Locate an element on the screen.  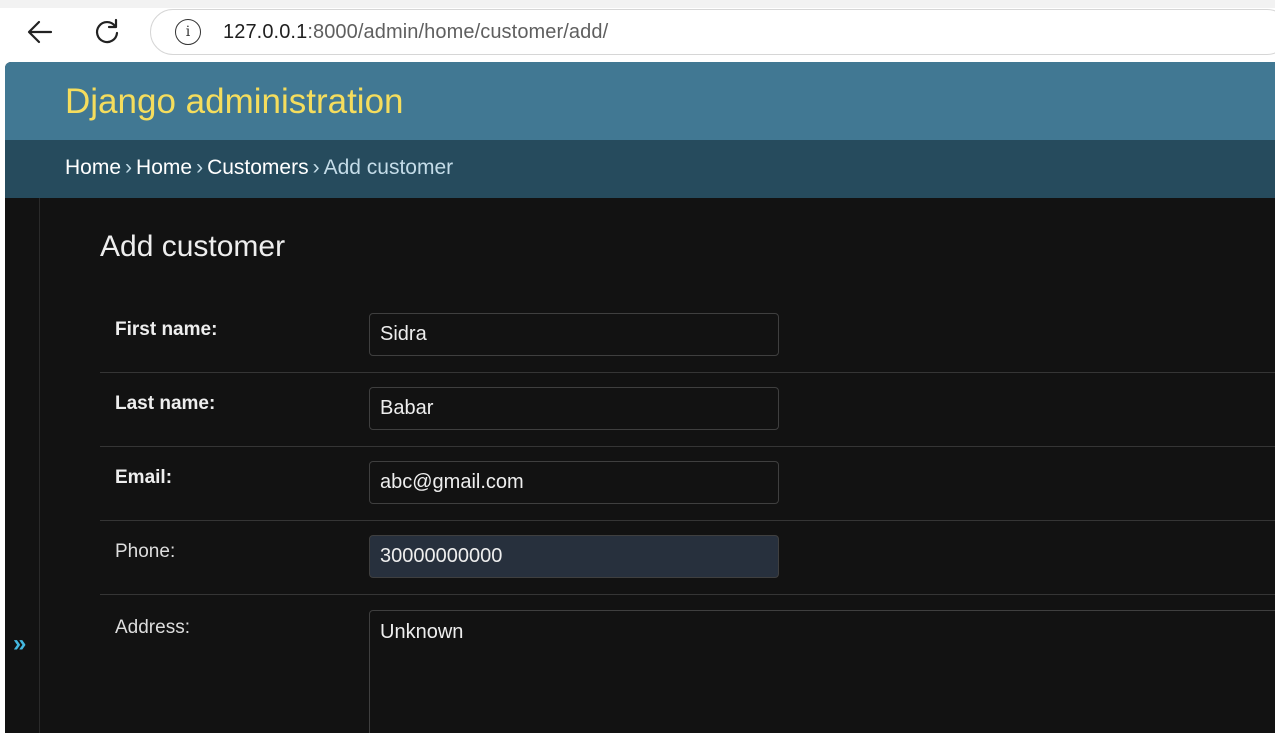
phone-input is located at coordinates (574, 556).